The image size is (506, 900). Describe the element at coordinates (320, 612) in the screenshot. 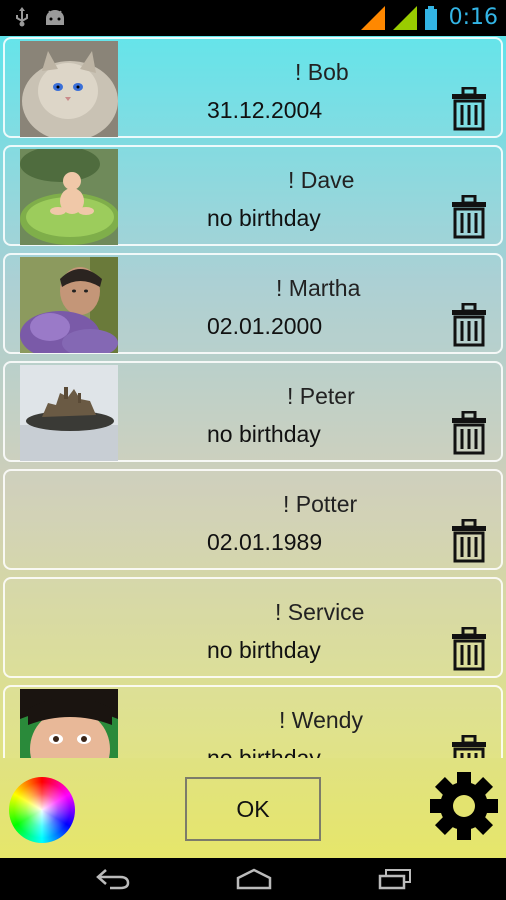

I see `contact-name: ! Service` at that location.